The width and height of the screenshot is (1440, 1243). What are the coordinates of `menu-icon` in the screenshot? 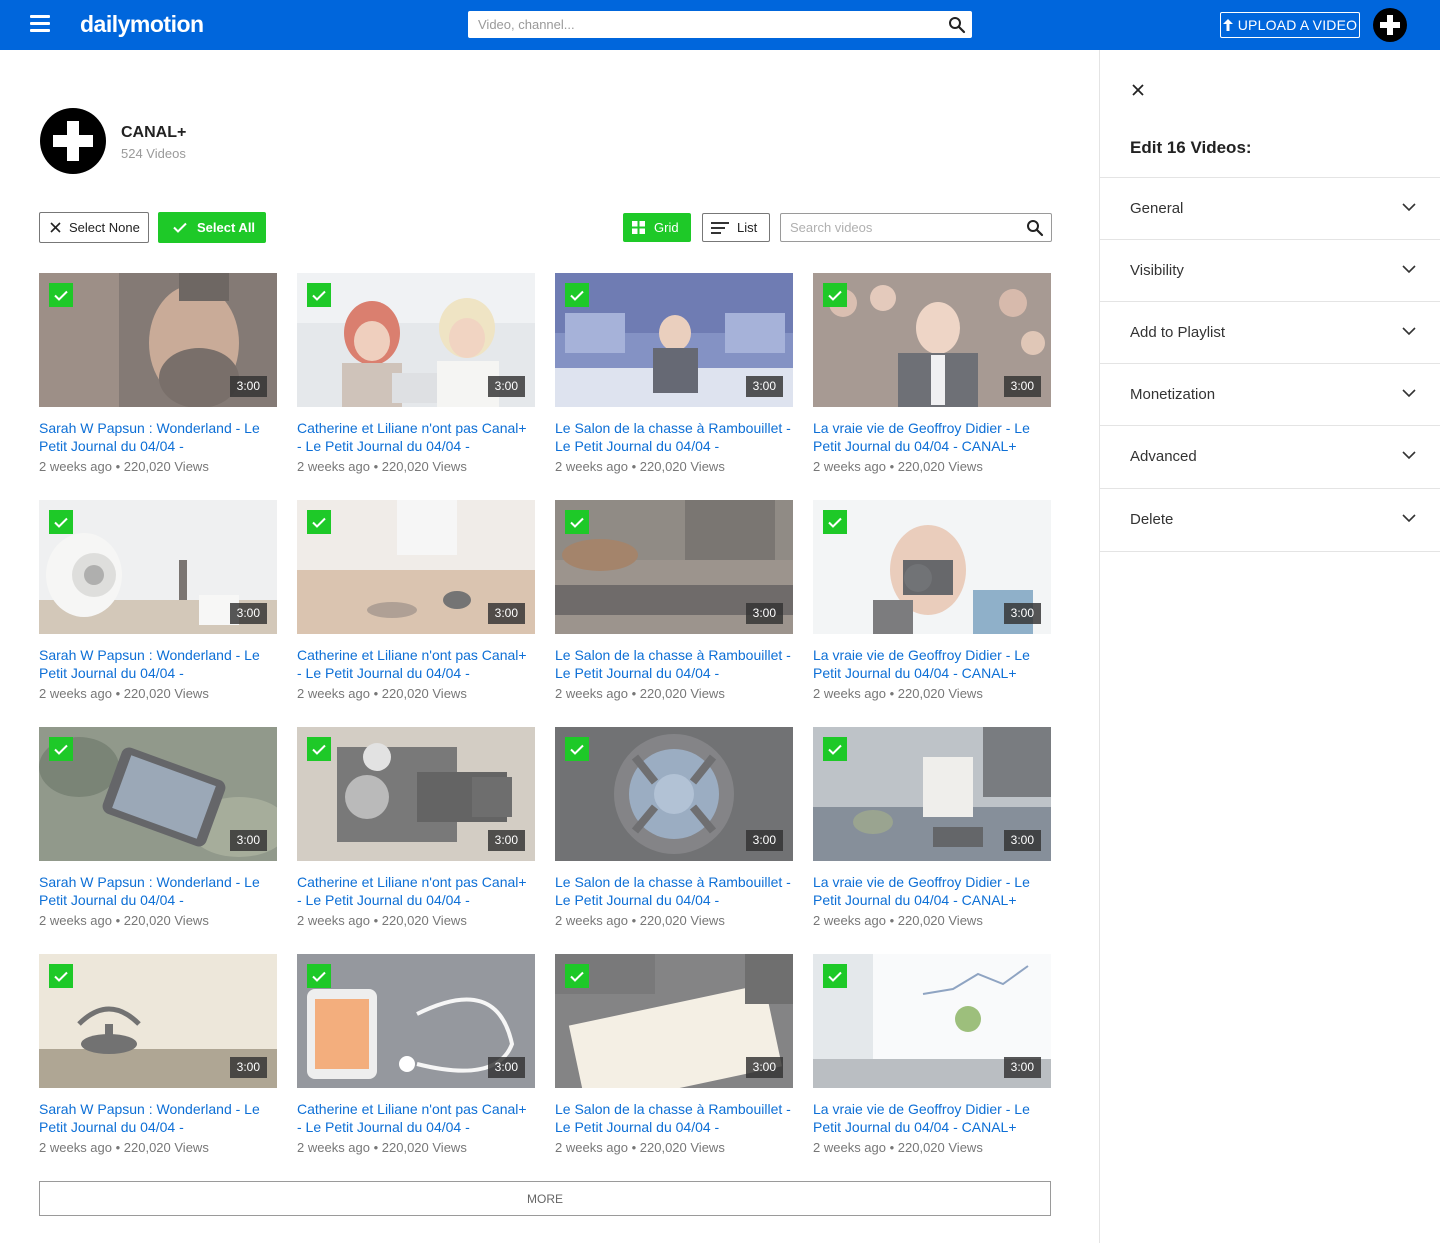 It's located at (40, 25).